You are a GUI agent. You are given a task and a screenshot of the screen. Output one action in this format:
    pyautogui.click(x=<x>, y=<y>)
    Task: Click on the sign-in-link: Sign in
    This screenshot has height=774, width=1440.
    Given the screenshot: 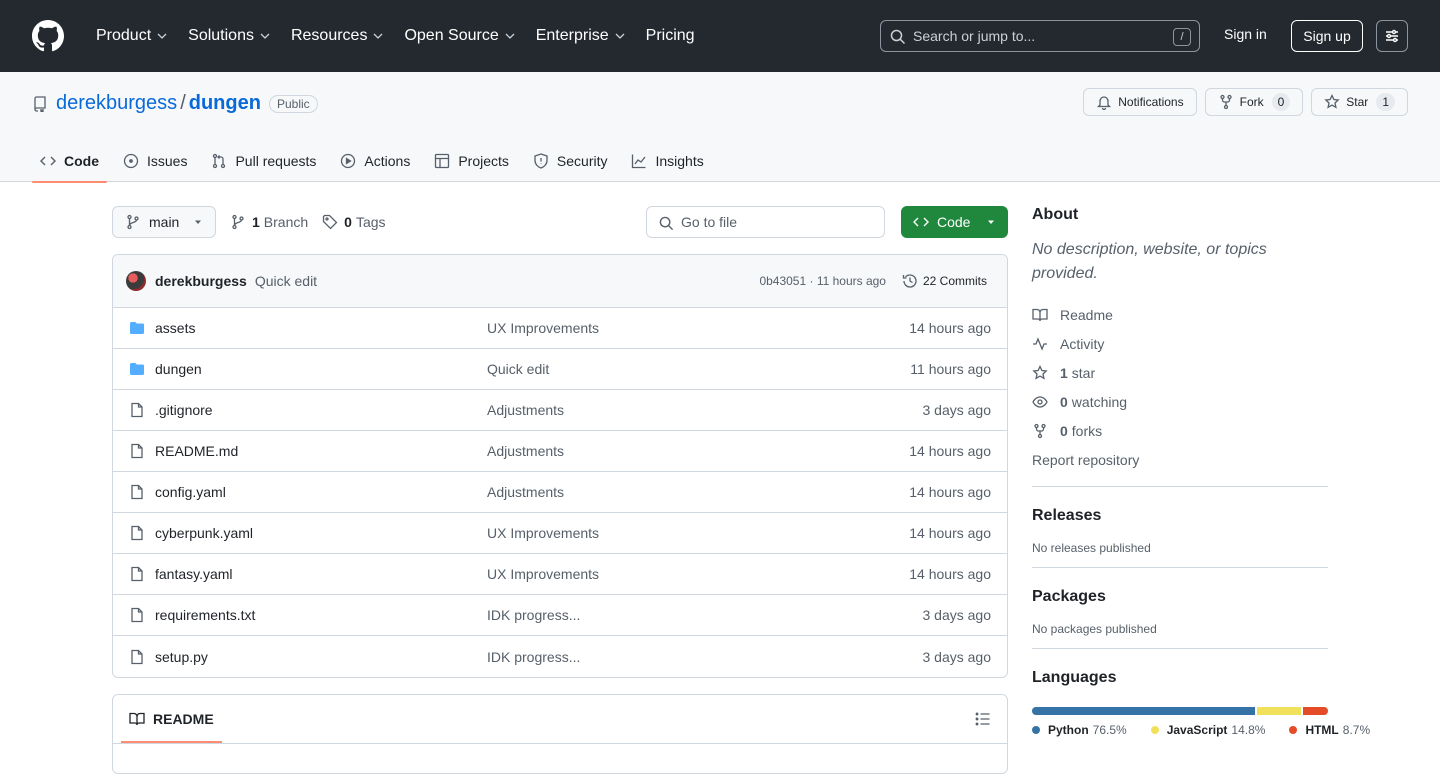 What is the action you would take?
    pyautogui.click(x=1245, y=34)
    